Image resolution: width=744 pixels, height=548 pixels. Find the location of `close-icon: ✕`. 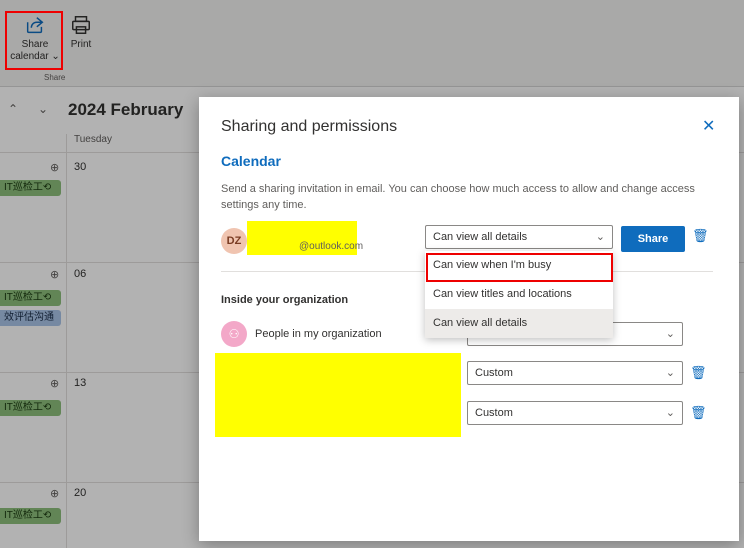

close-icon: ✕ is located at coordinates (708, 126).